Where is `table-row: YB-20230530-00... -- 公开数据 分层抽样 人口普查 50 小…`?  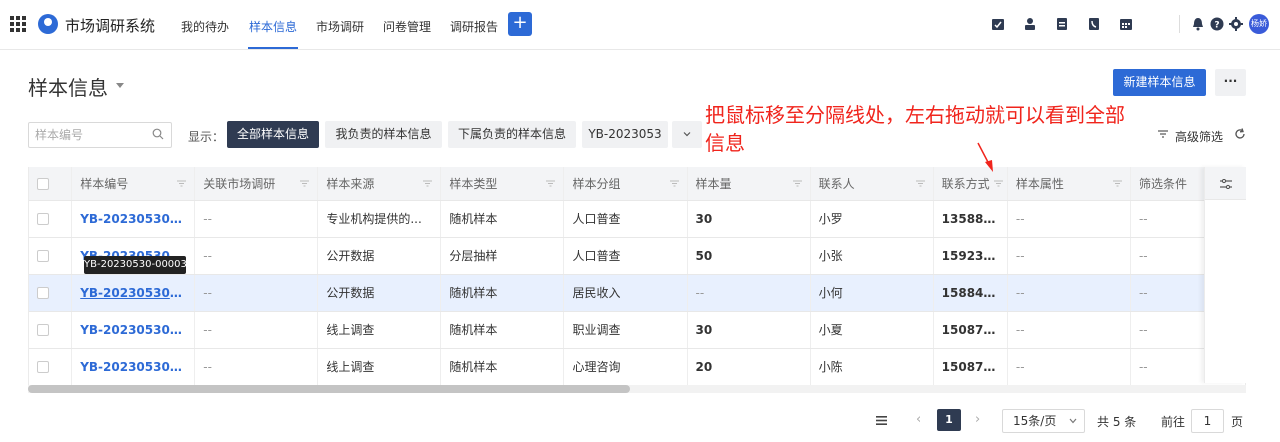
table-row: YB-20230530-00... -- 公开数据 分层抽样 人口普查 50 小… is located at coordinates (637, 256).